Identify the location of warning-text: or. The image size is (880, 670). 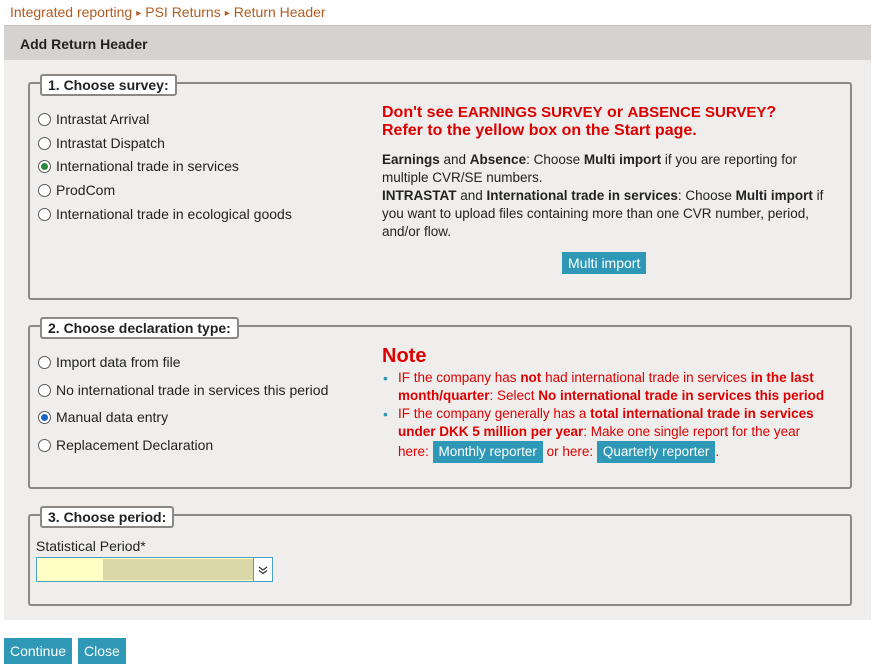
(615, 112).